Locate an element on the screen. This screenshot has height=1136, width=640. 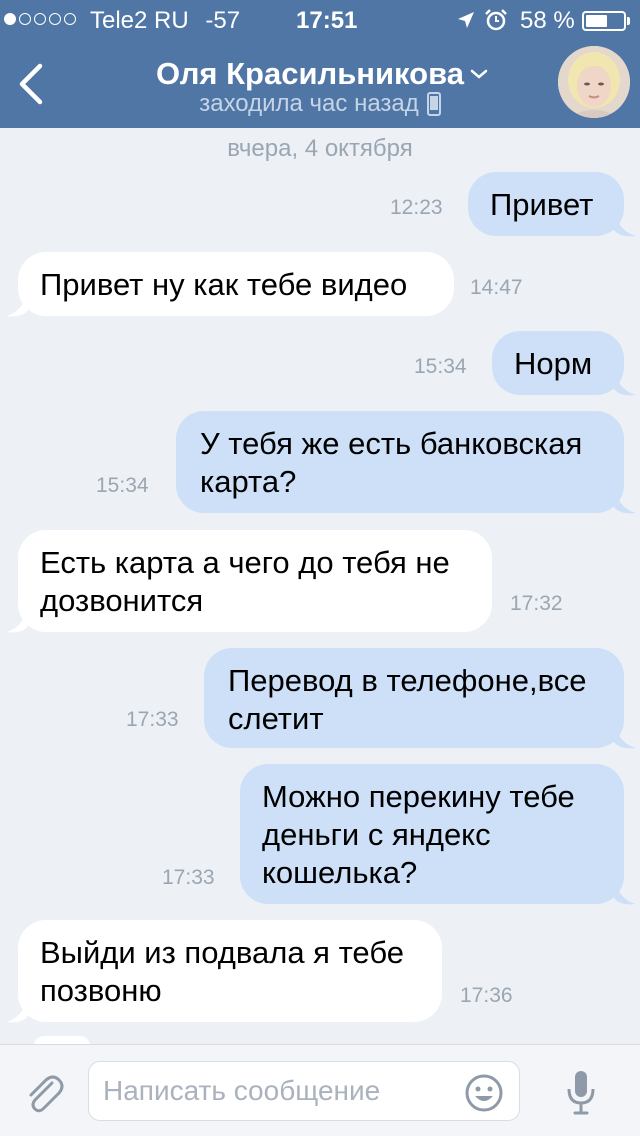
contact-status-row: заходила час назад is located at coordinates (320, 104).